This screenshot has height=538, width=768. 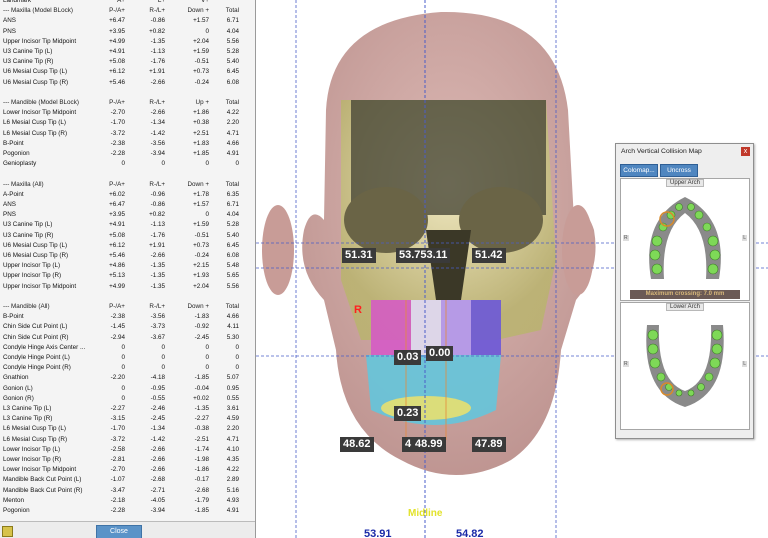 What do you see at coordinates (127, 501) in the screenshot?
I see `table-row: Menton -2.18 -4.05 -1.79 4.93` at bounding box center [127, 501].